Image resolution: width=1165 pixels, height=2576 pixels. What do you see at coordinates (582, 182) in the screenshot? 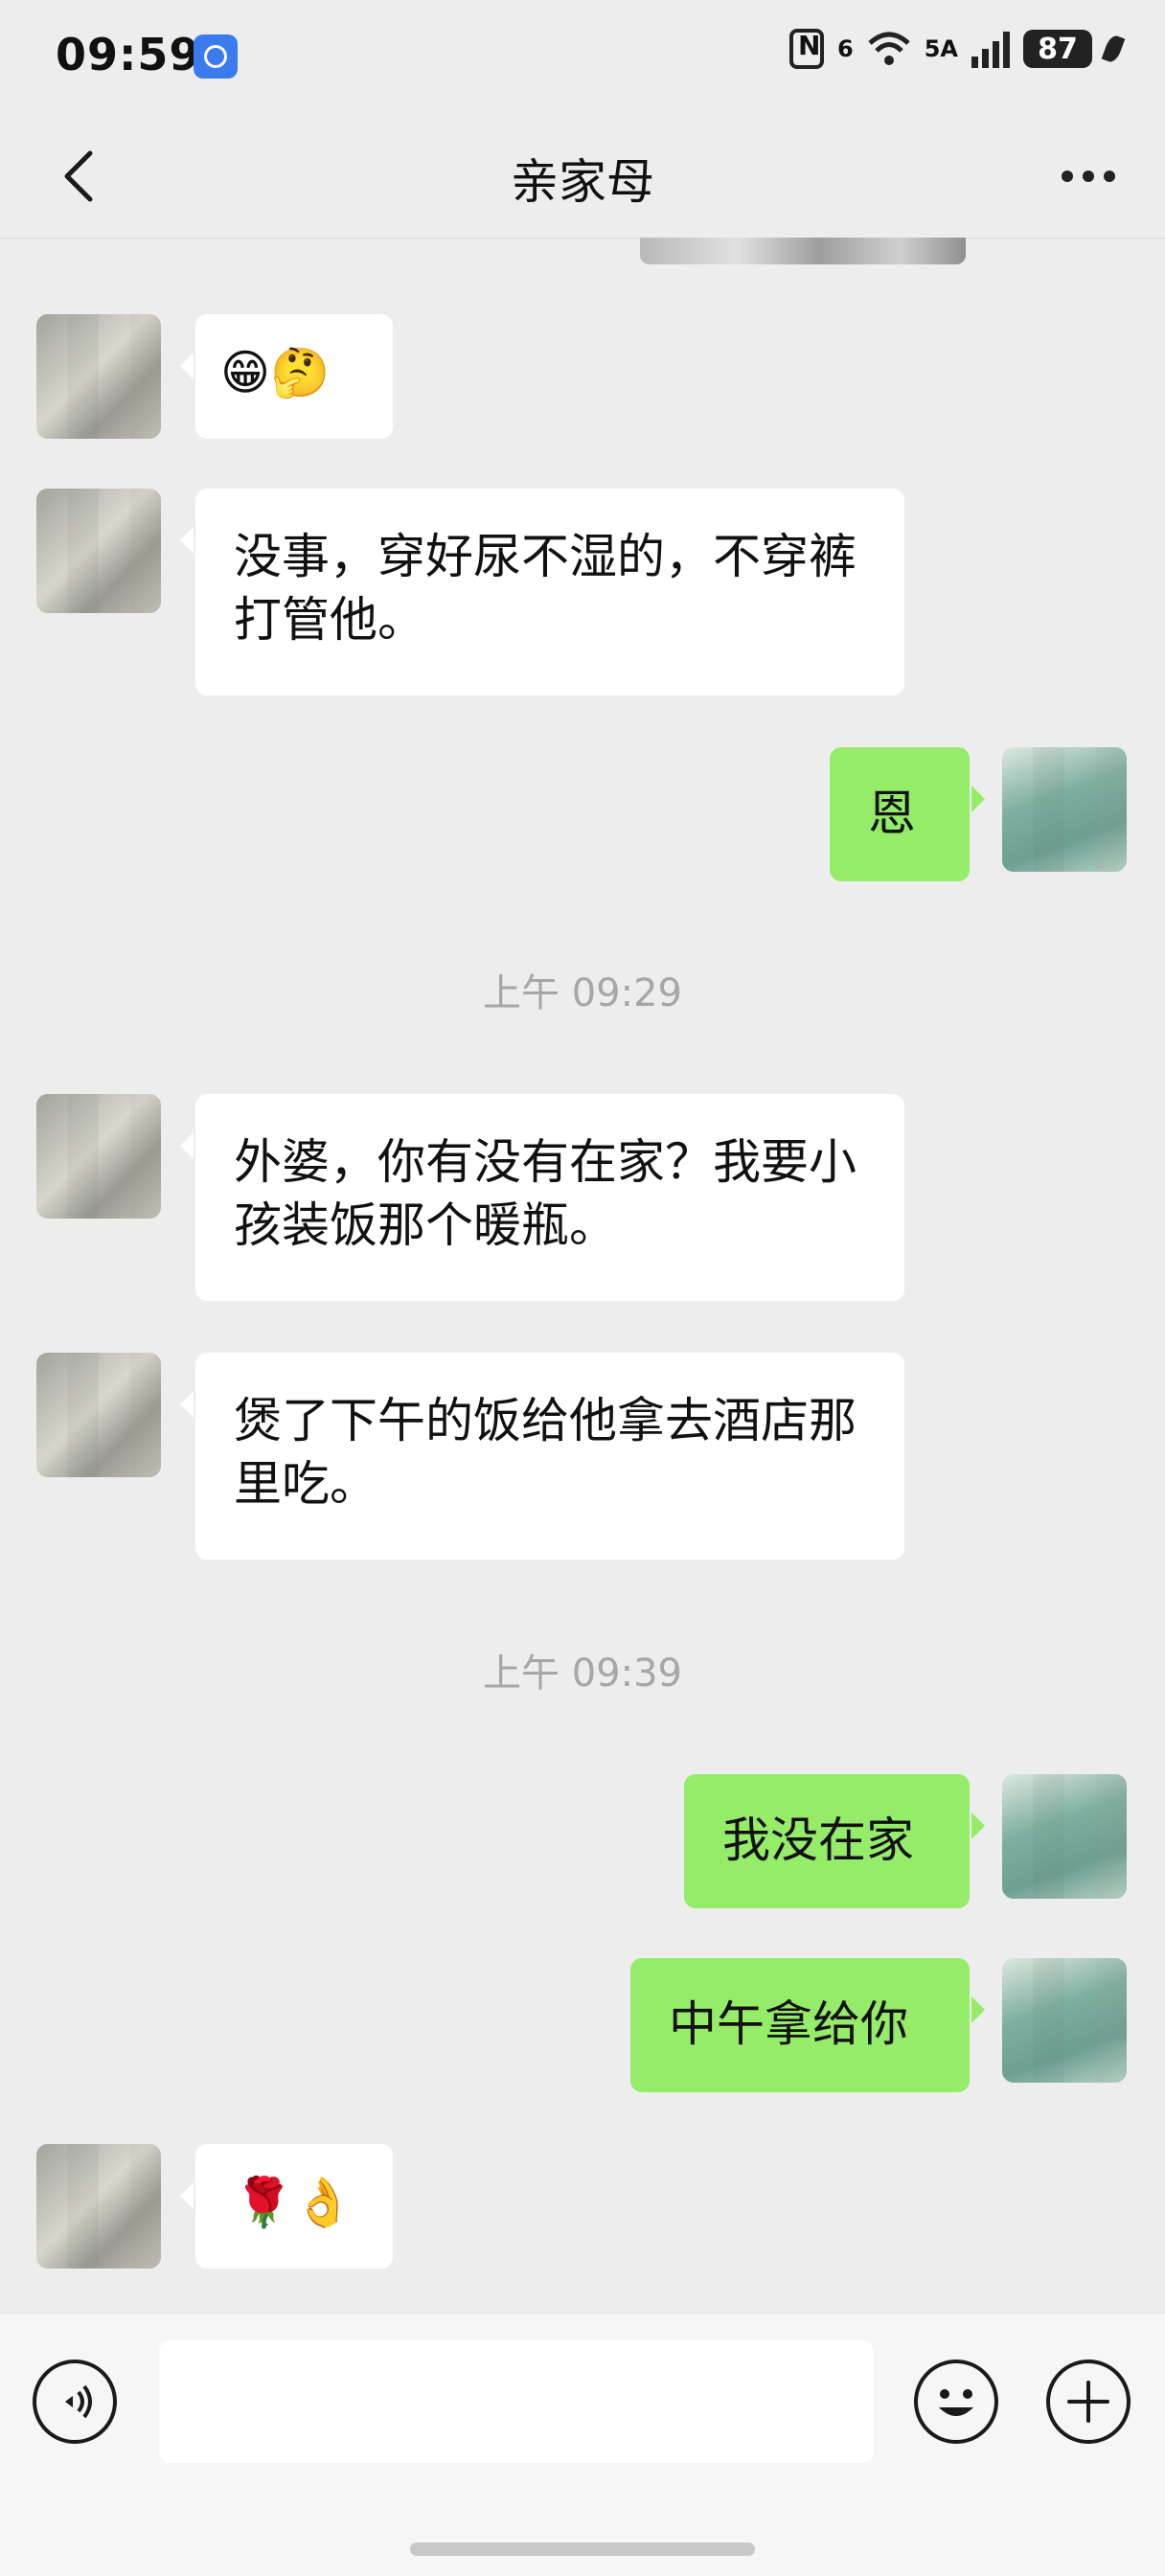
I see `chat-title: 亲家母` at bounding box center [582, 182].